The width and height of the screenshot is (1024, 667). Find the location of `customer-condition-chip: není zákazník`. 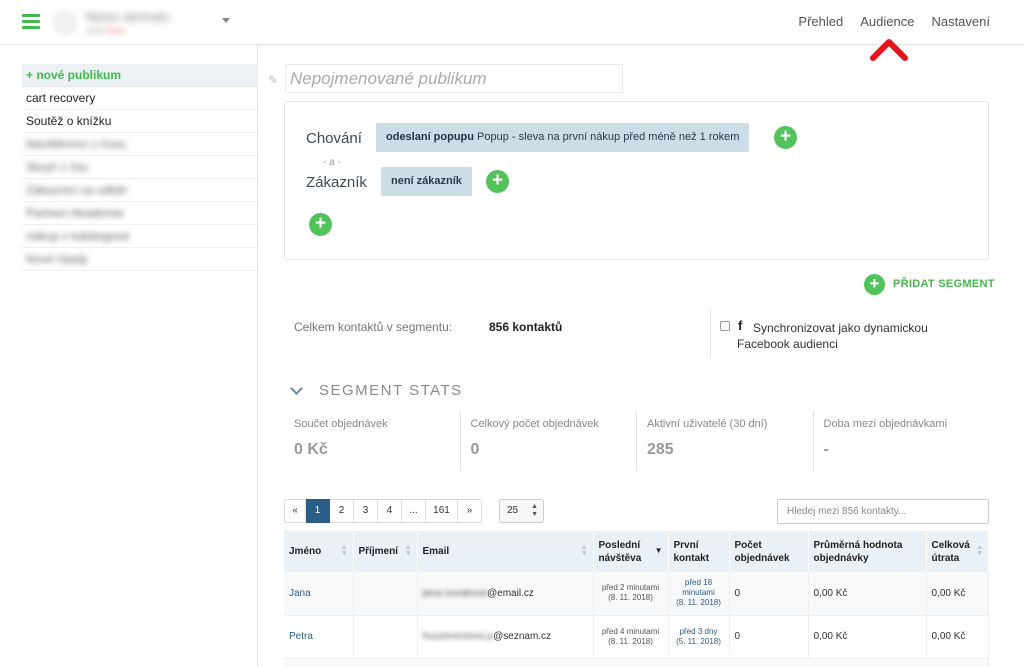

customer-condition-chip: není zákazník is located at coordinates (426, 181).